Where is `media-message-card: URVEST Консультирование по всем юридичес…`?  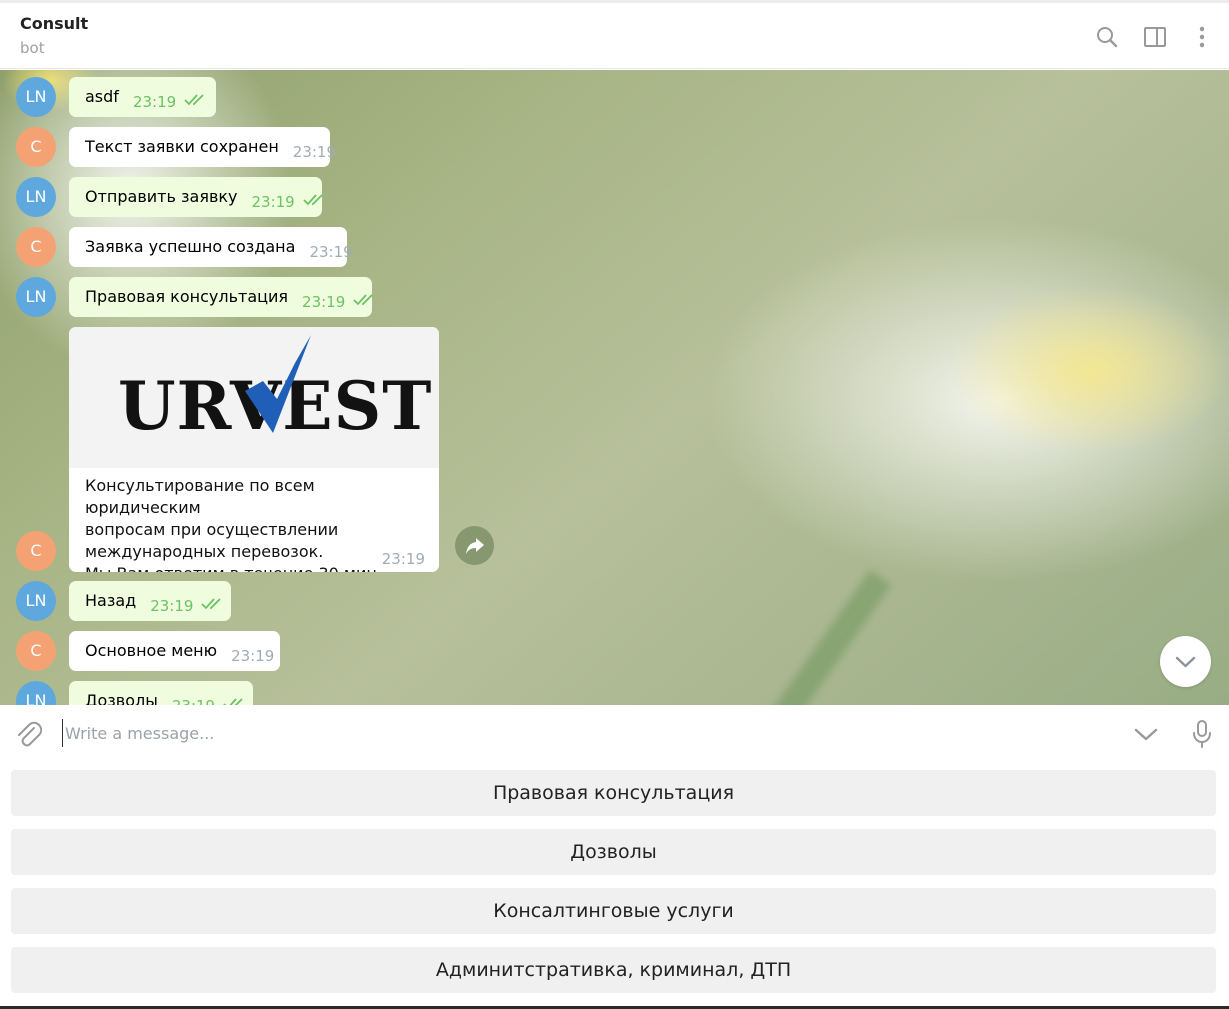
media-message-card: URVEST Консультирование по всем юридичес… is located at coordinates (254, 449).